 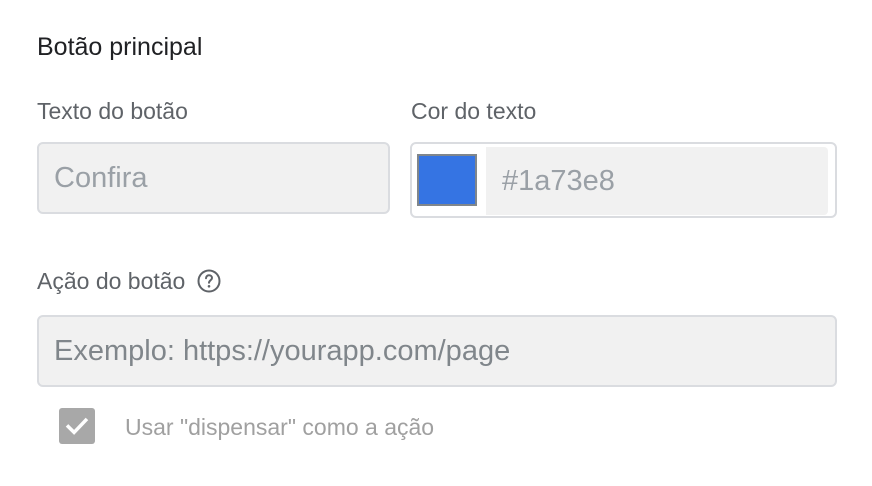 I want to click on button-text-input: Confira, so click(x=213, y=178).